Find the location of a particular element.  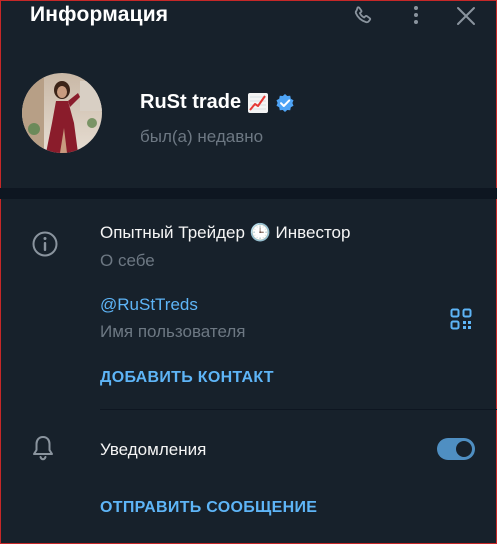

notifications-toggle is located at coordinates (456, 449).